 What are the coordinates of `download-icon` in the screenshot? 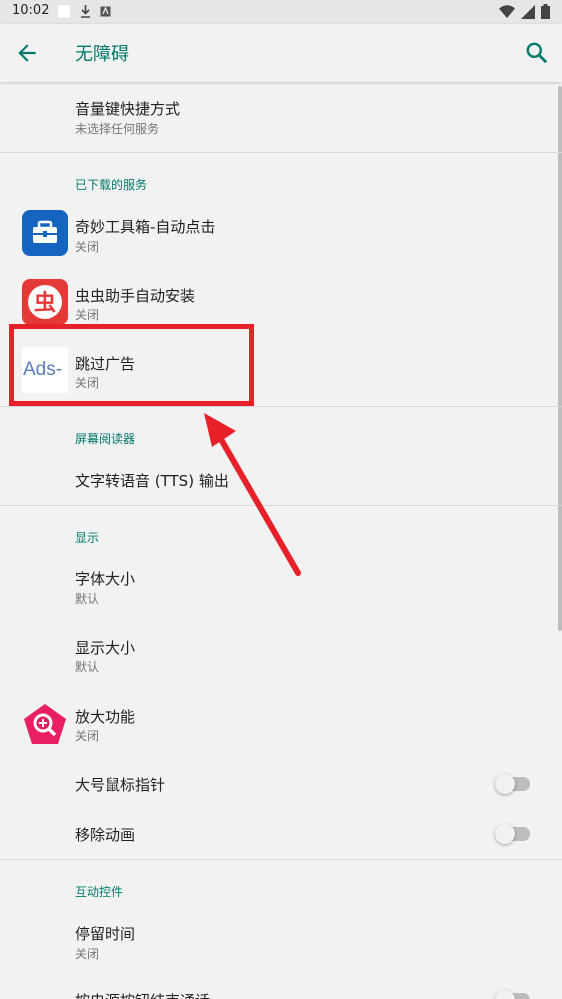 It's located at (85, 11).